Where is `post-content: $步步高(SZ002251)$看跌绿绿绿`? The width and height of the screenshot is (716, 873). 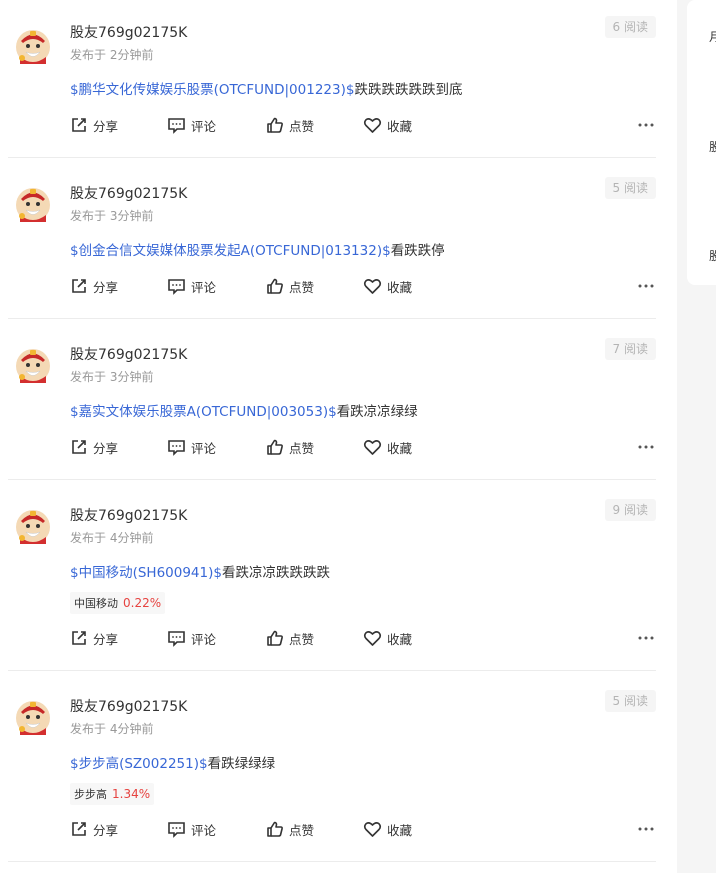 post-content: $步步高(SZ002251)$看跌绿绿绿 is located at coordinates (172, 762).